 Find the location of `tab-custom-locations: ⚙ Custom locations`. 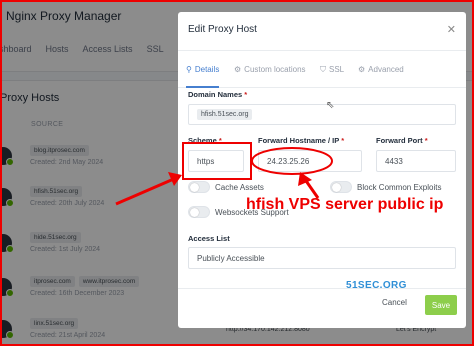

tab-custom-locations: ⚙ Custom locations is located at coordinates (270, 70).